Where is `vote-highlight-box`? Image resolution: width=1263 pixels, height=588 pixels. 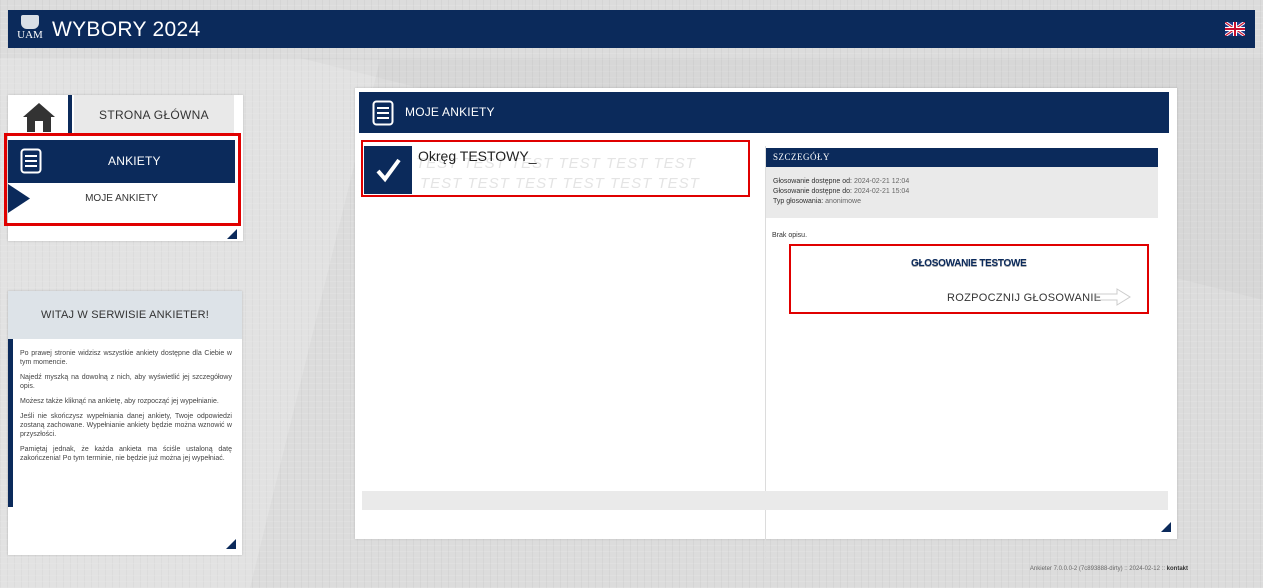
vote-highlight-box is located at coordinates (969, 279).